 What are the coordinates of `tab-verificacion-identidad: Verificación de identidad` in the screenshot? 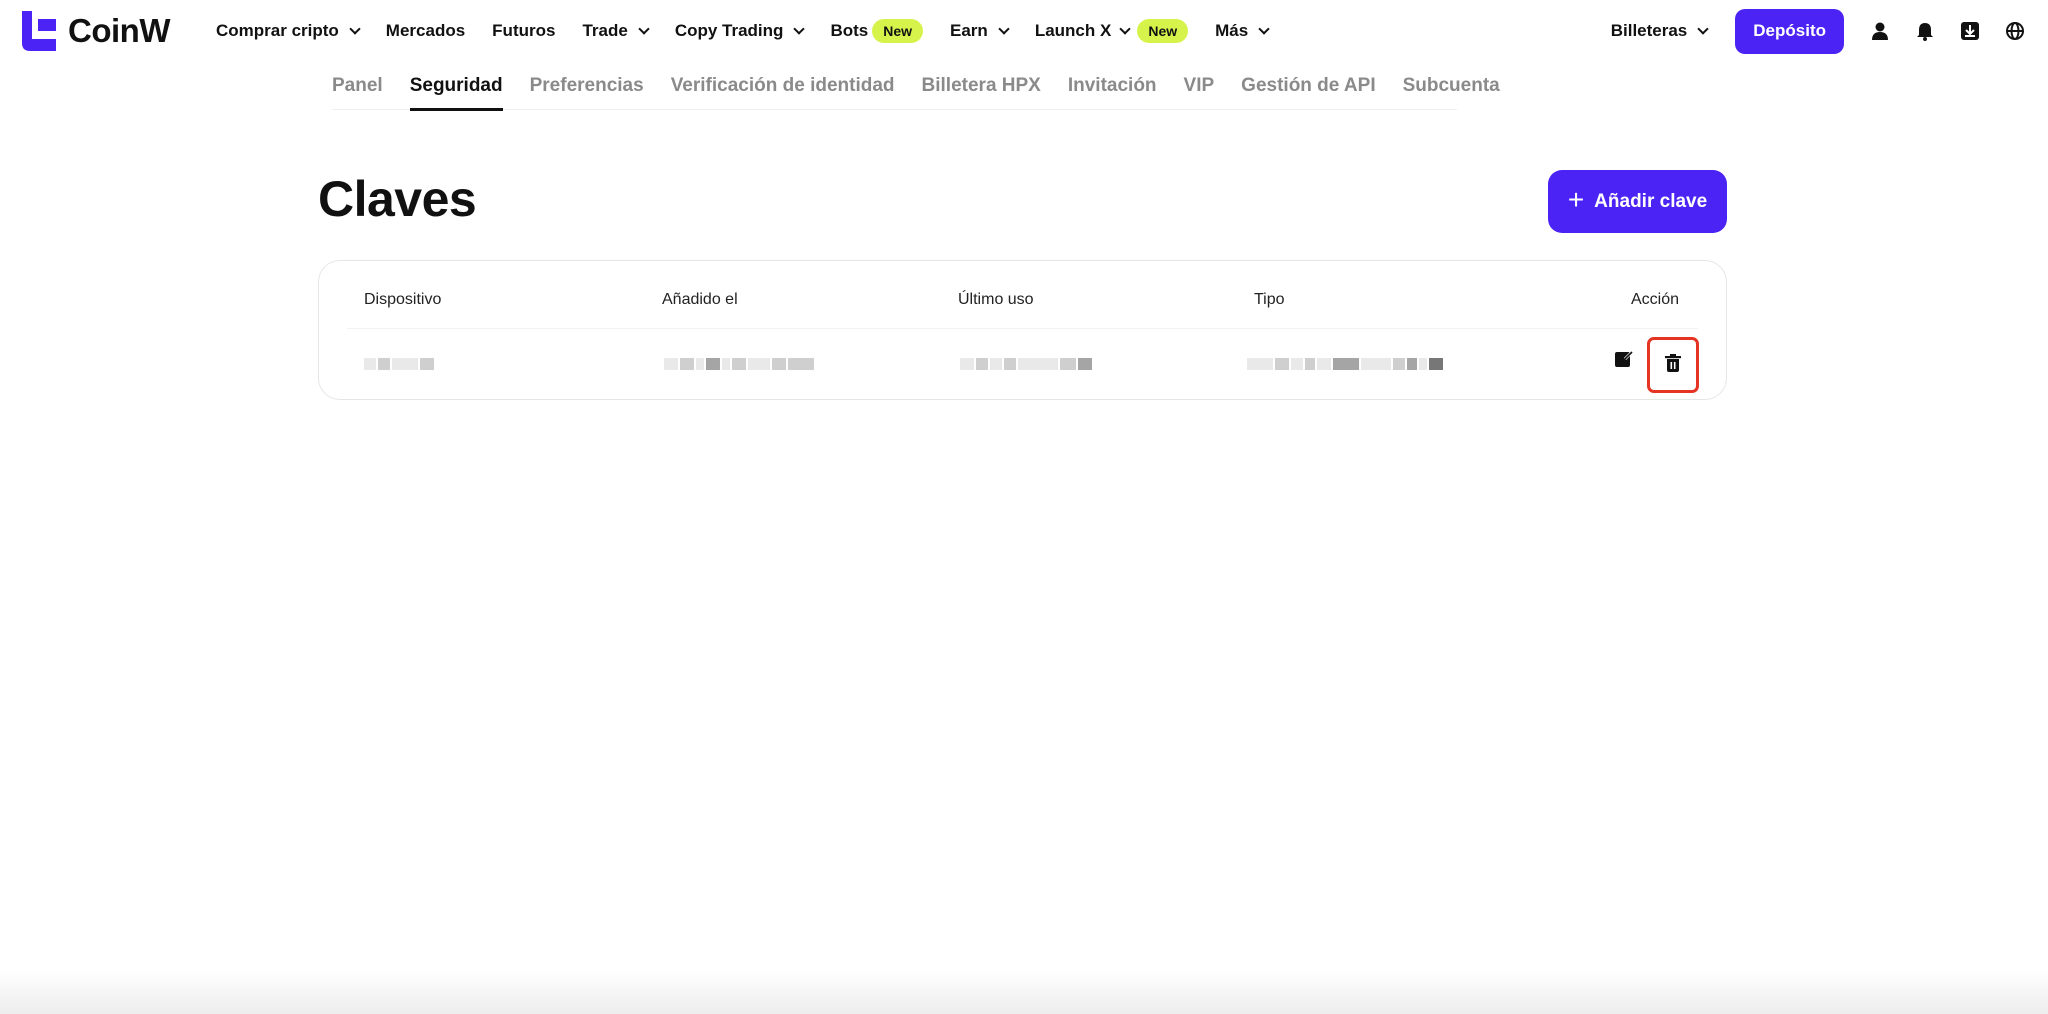 It's located at (783, 92).